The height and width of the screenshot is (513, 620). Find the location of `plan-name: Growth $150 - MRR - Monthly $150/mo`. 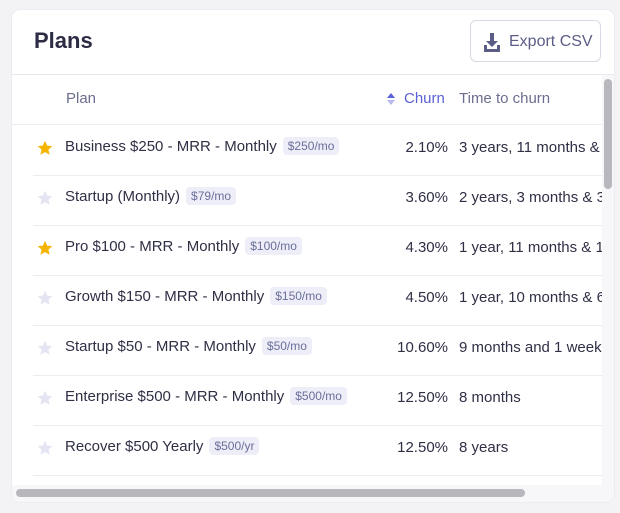

plan-name: Growth $150 - MRR - Monthly $150/mo is located at coordinates (196, 296).